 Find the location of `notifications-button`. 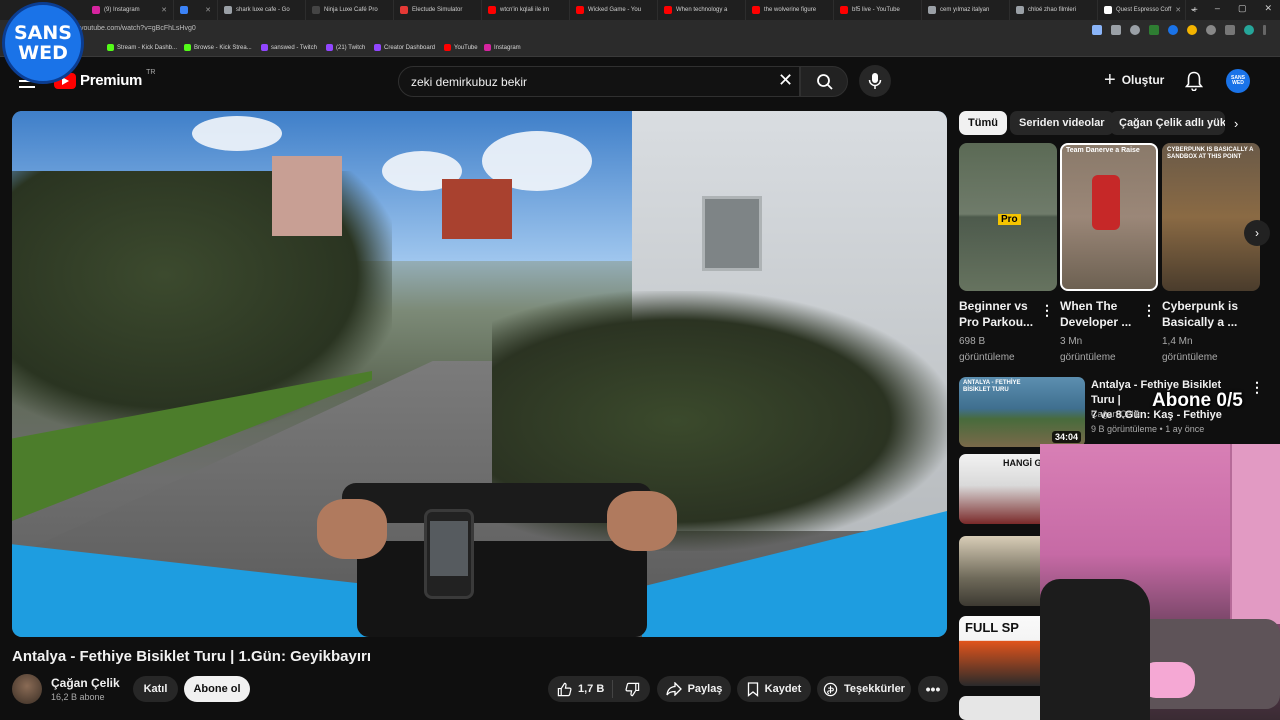

notifications-button is located at coordinates (1194, 83).